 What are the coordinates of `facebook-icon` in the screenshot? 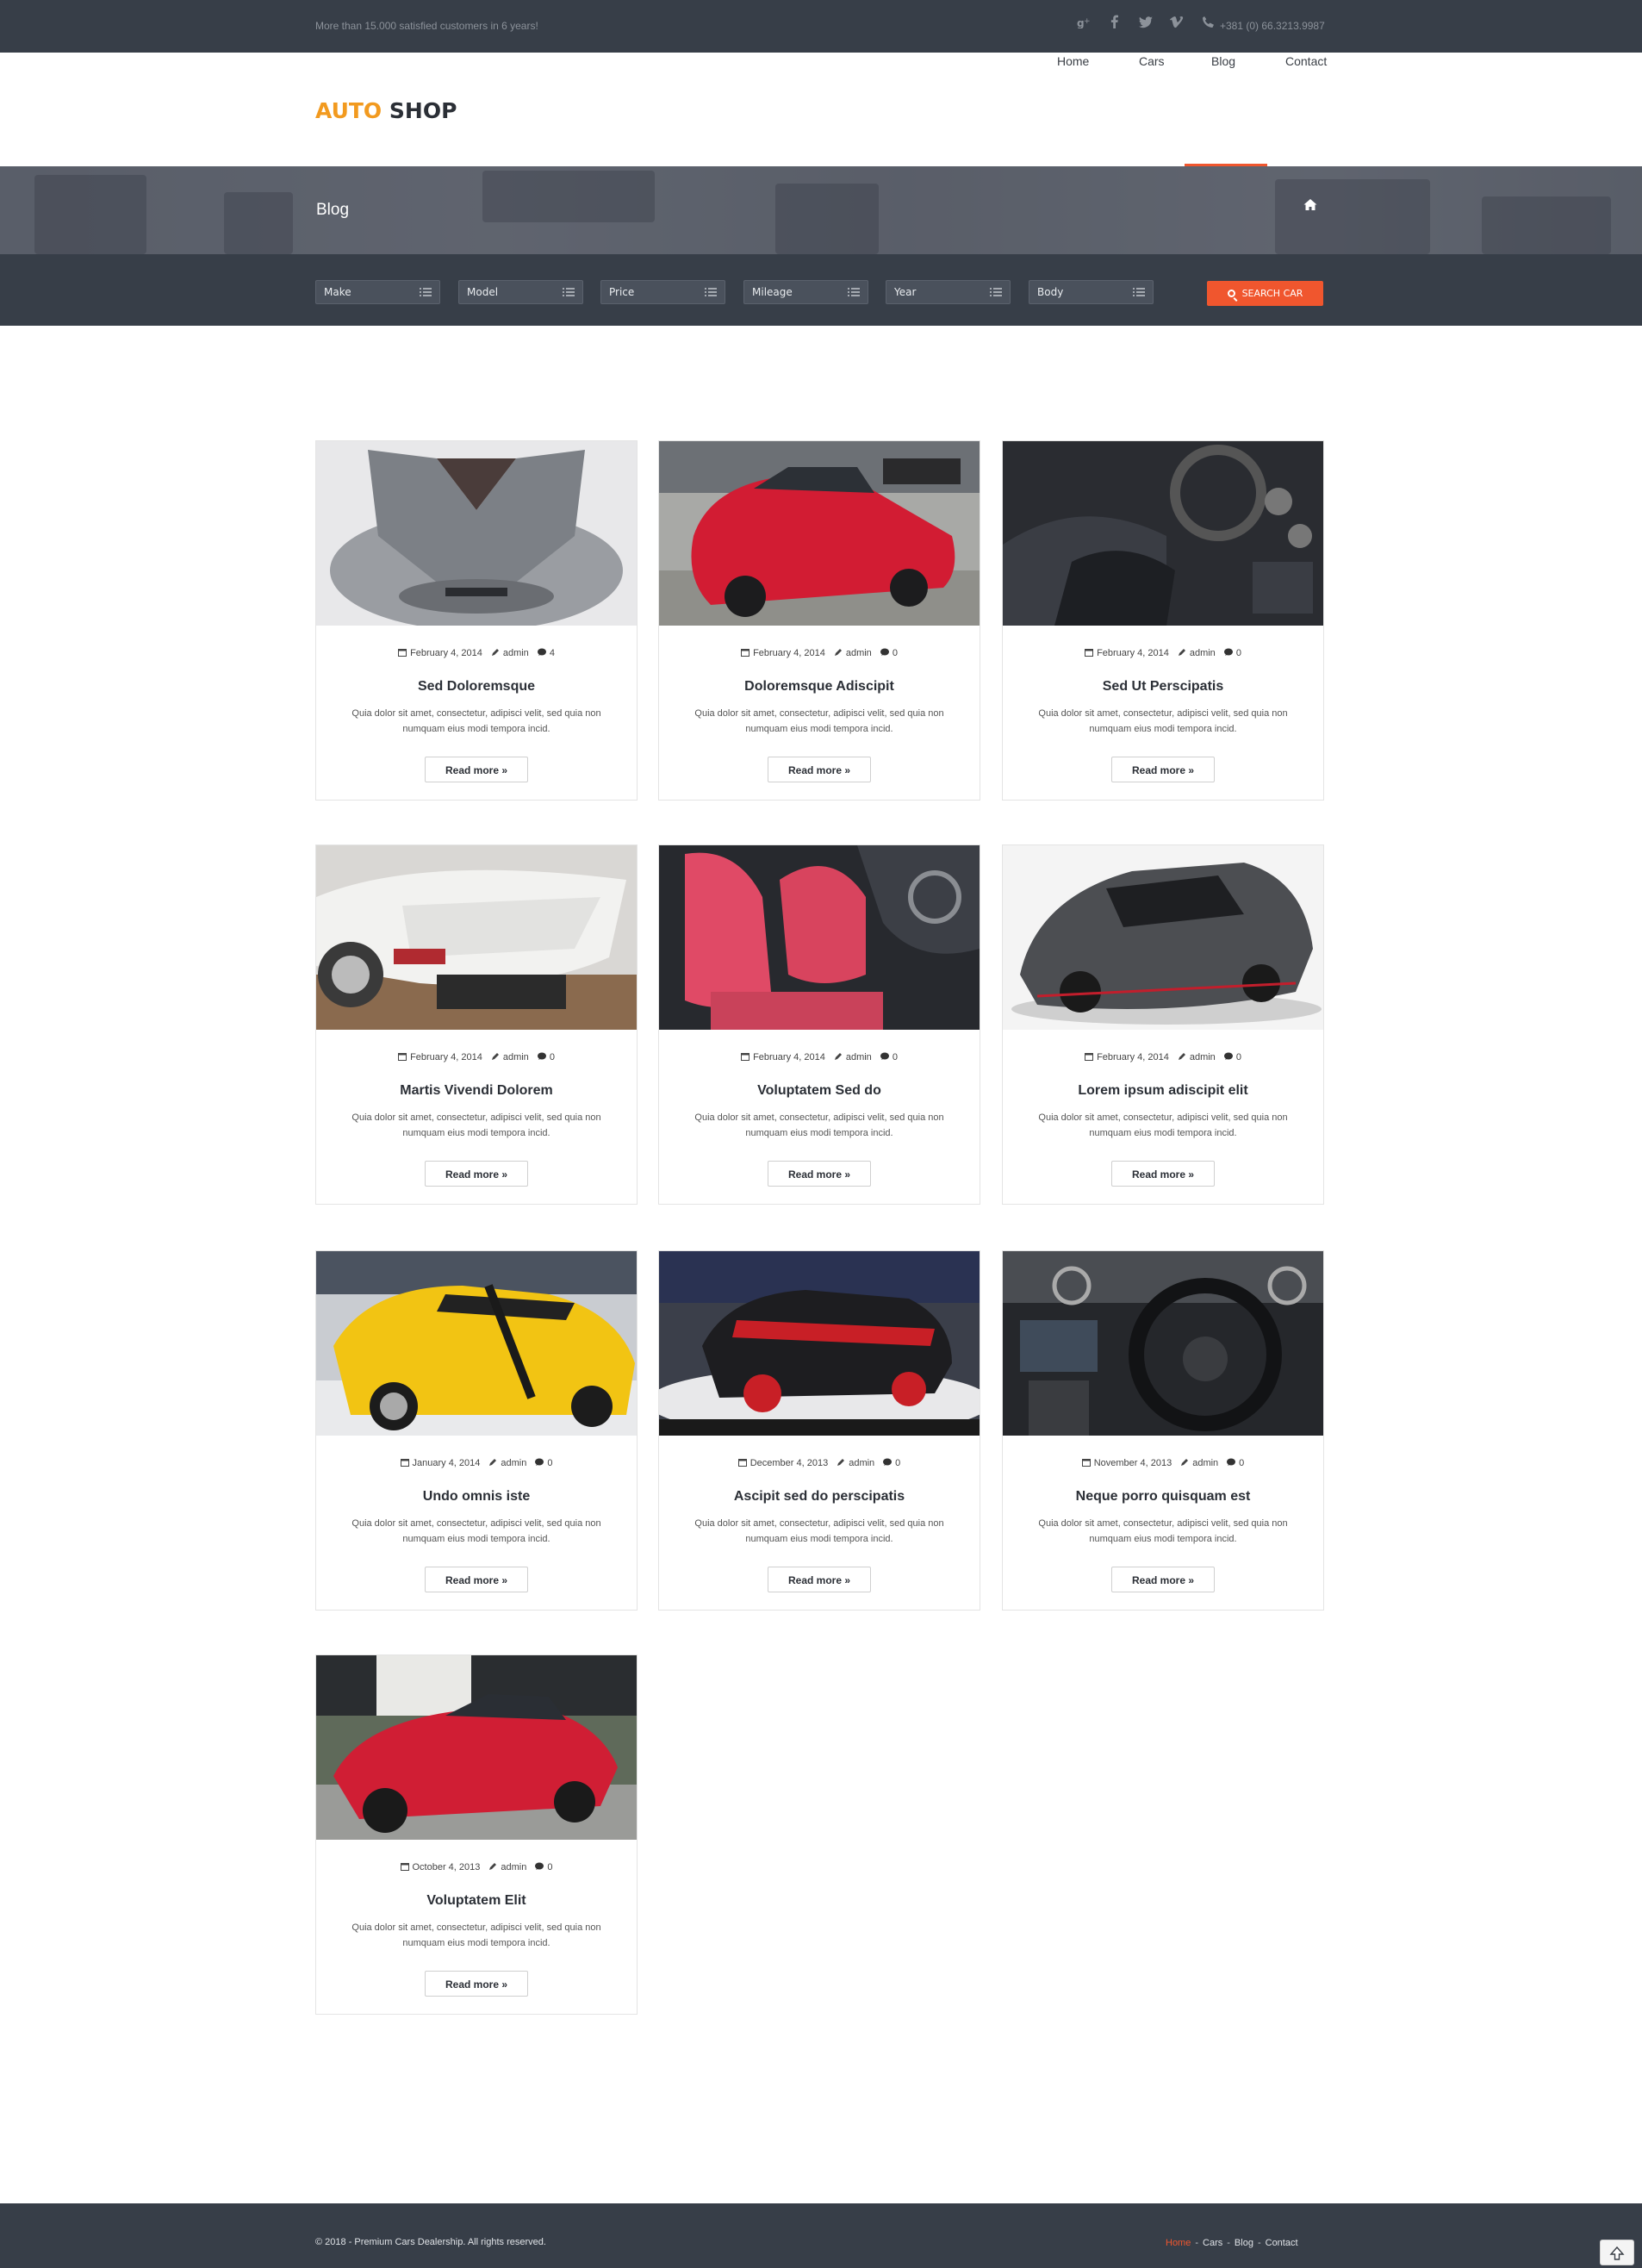 It's located at (1114, 24).